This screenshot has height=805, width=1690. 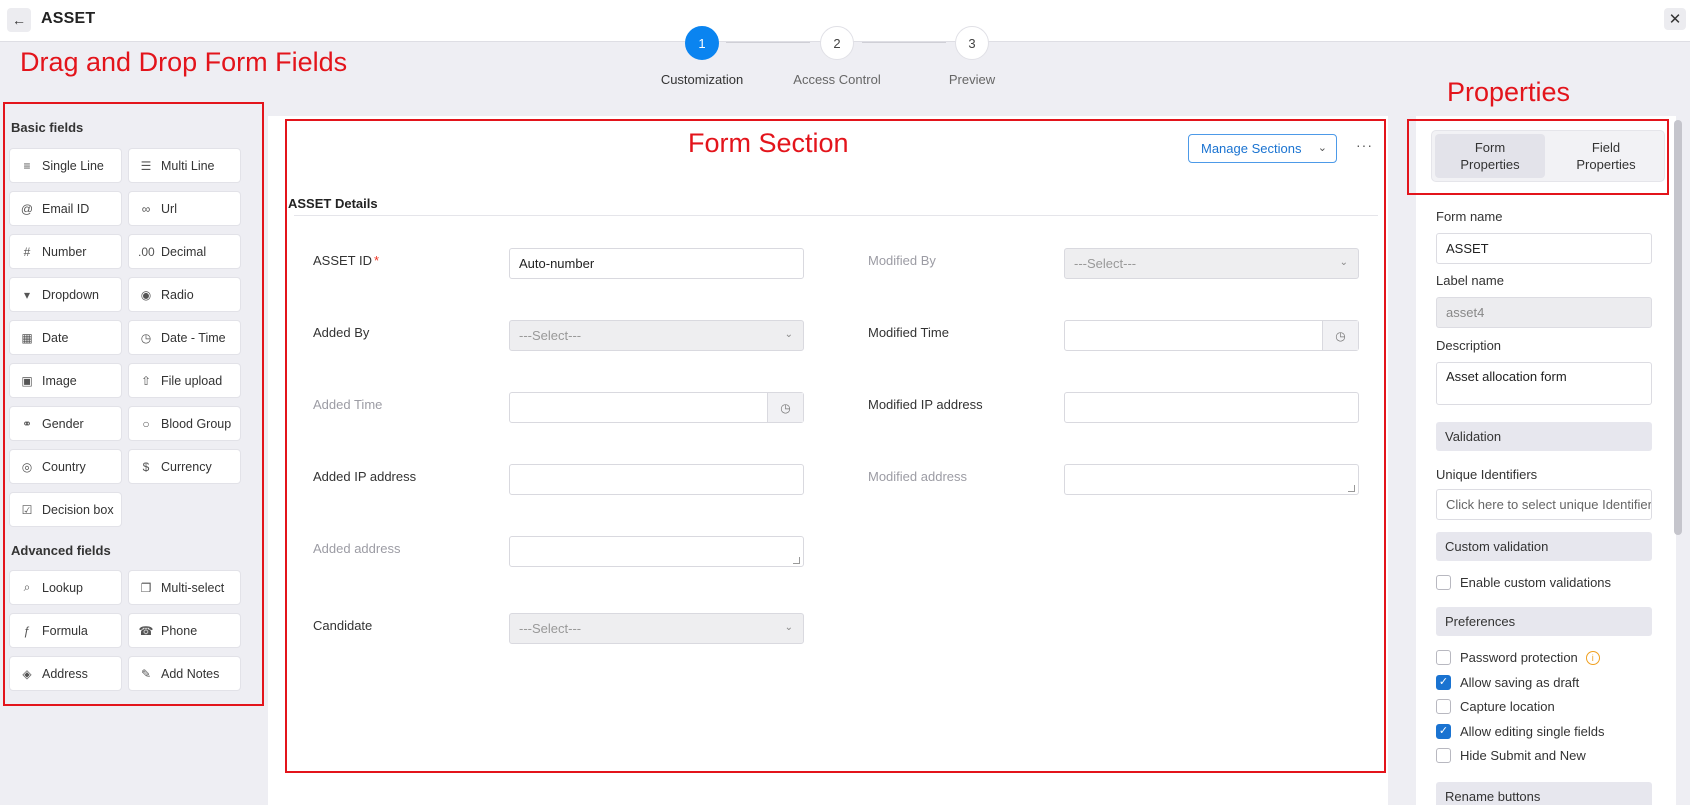 What do you see at coordinates (348, 404) in the screenshot?
I see `field-label-added-time: Added Time` at bounding box center [348, 404].